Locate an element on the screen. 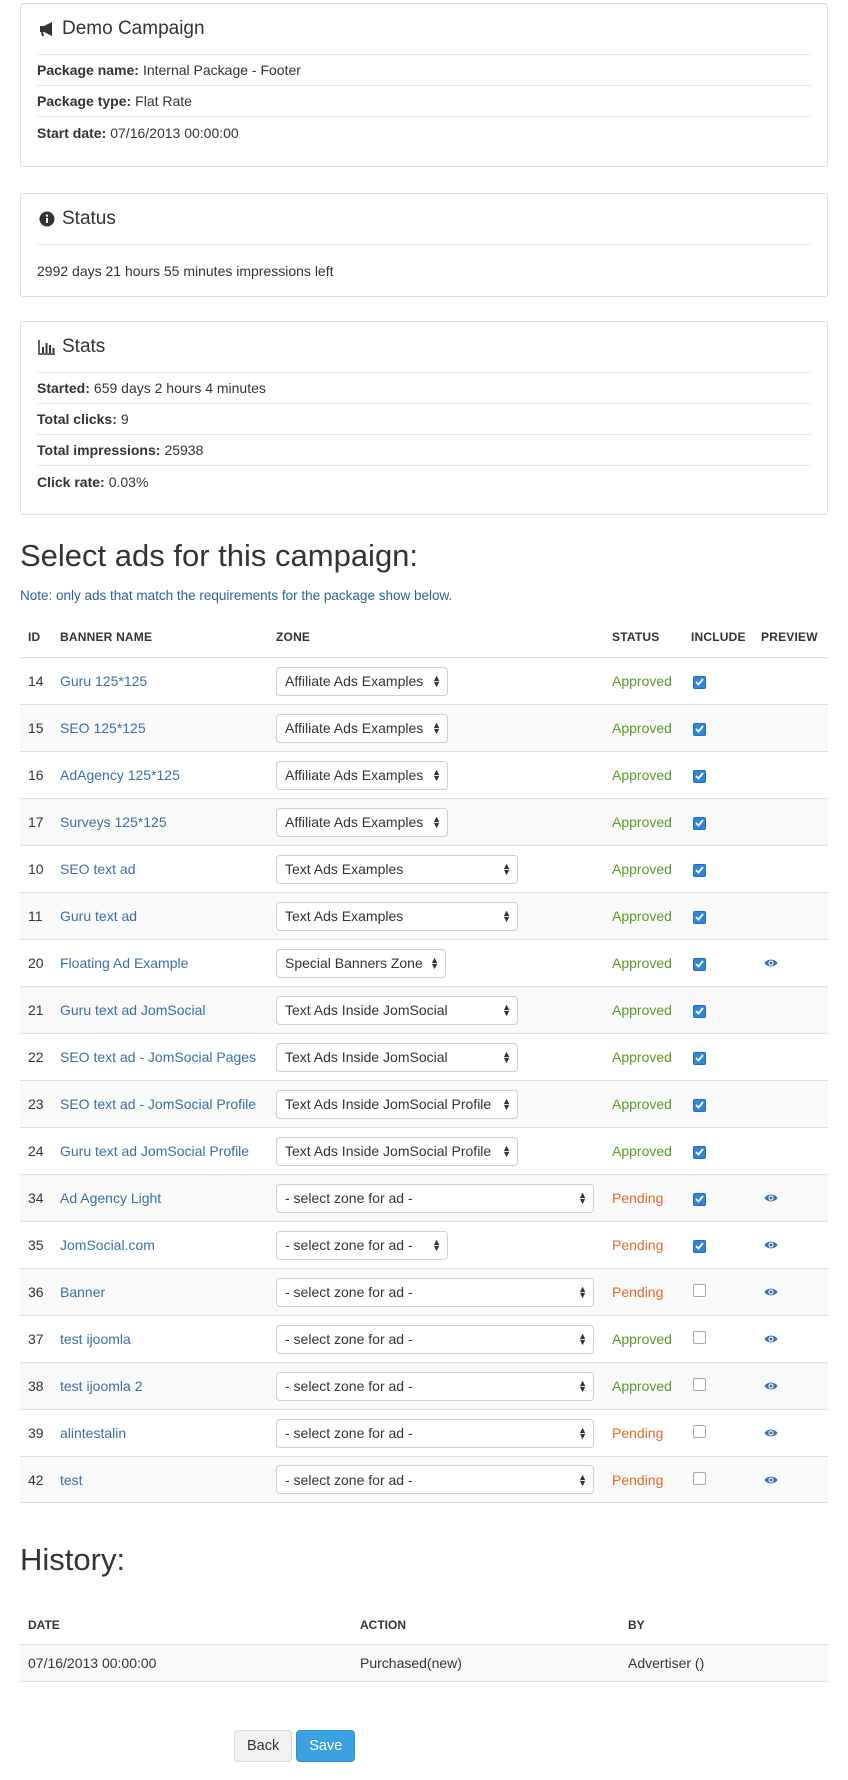 Image resolution: width=848 pixels, height=1780 pixels. zone-cell: Affiliate Ads Examples ▲ ▼ is located at coordinates (436, 681).